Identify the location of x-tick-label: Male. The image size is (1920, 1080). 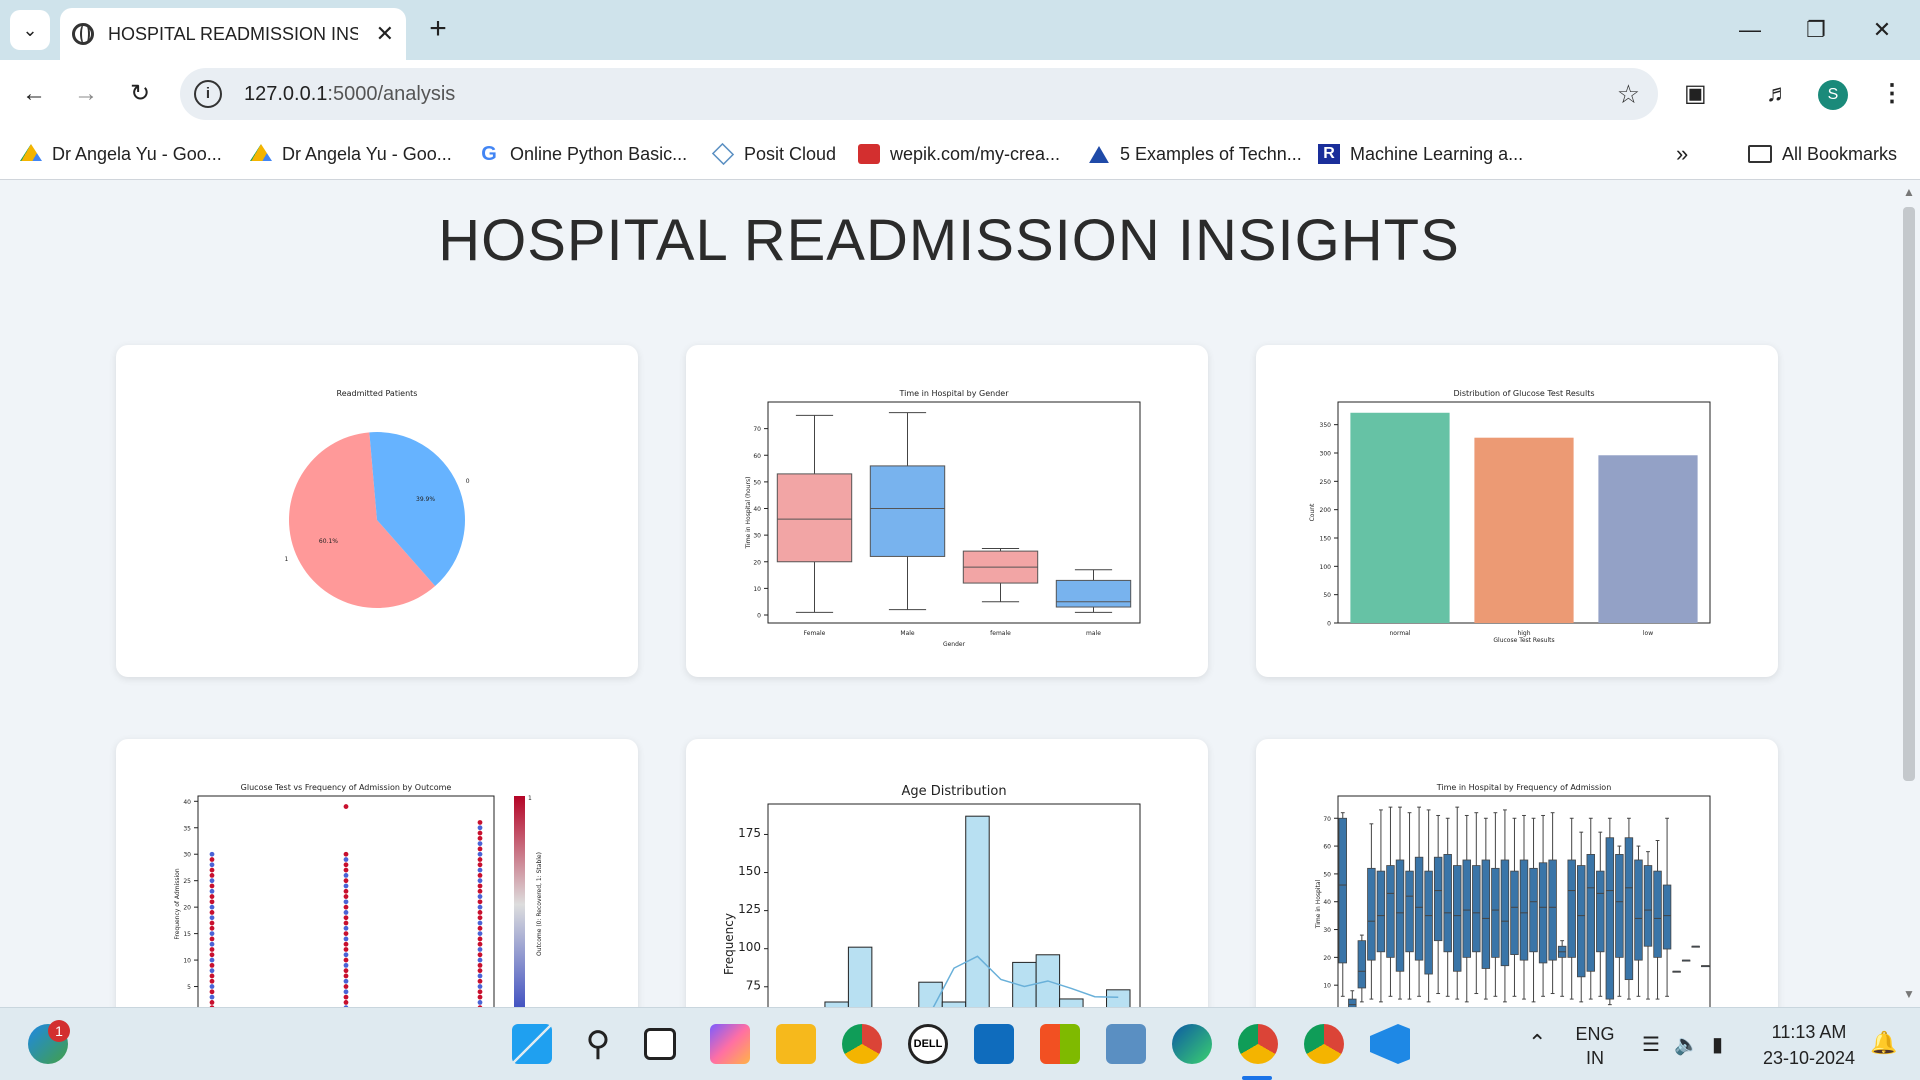
(907, 633).